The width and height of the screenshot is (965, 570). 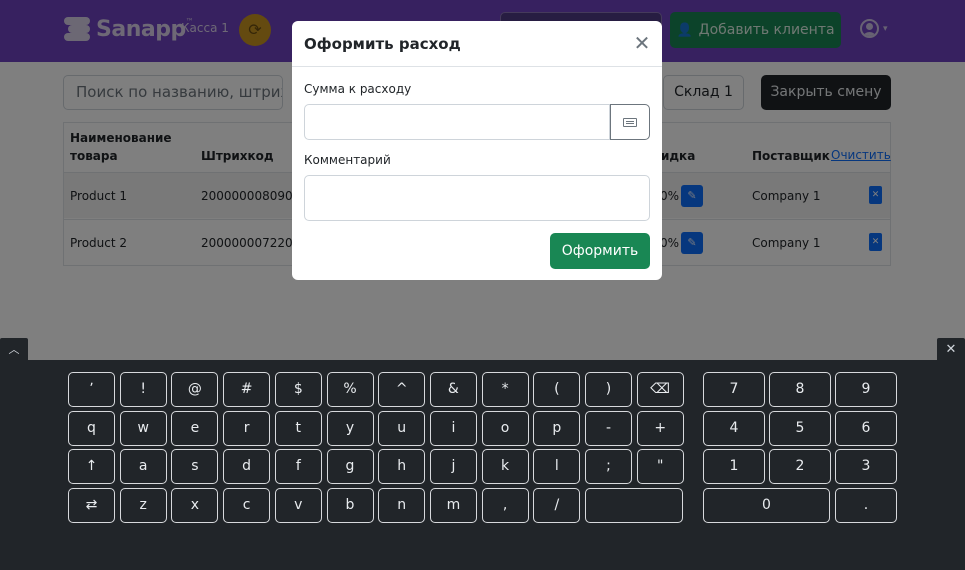 I want to click on key: g, so click(x=350, y=466).